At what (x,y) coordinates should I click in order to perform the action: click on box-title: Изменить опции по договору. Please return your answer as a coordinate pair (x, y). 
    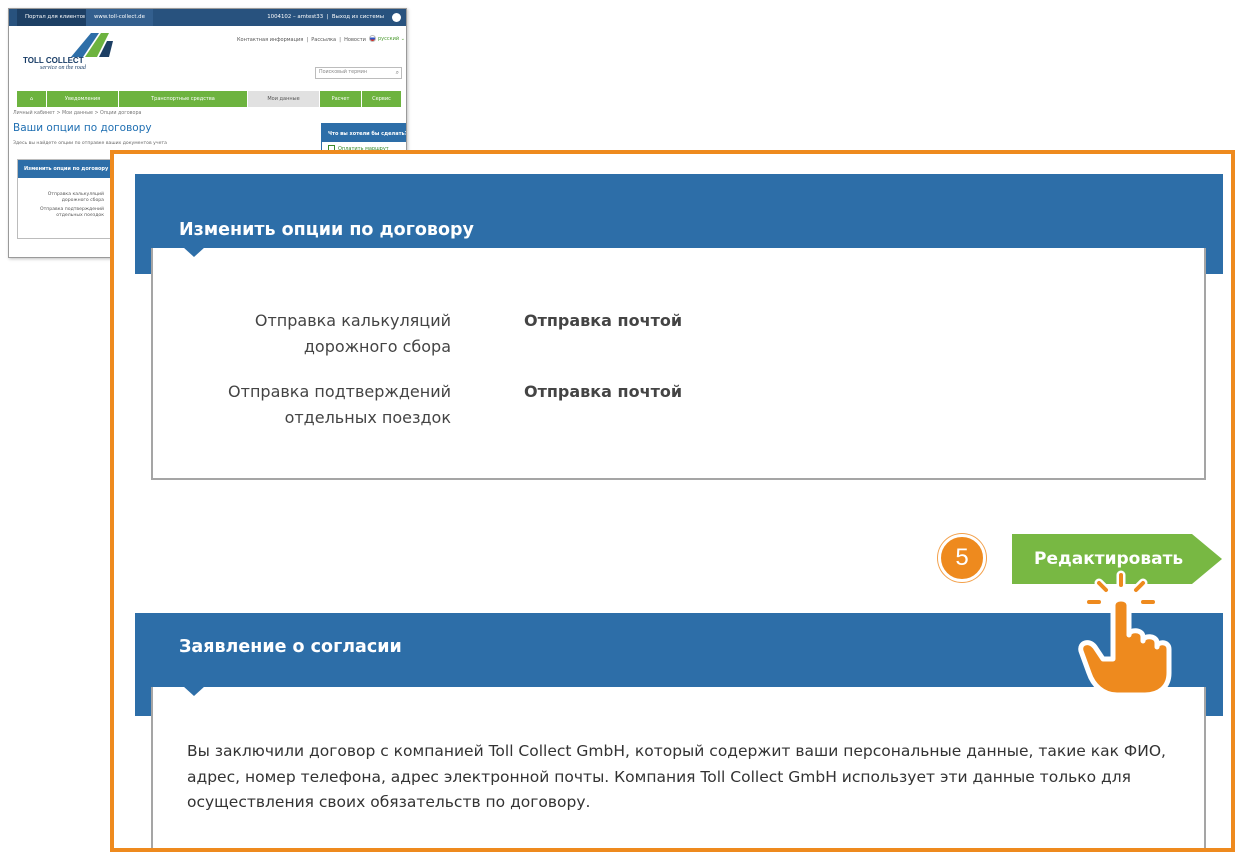
    Looking at the image, I should click on (66, 169).